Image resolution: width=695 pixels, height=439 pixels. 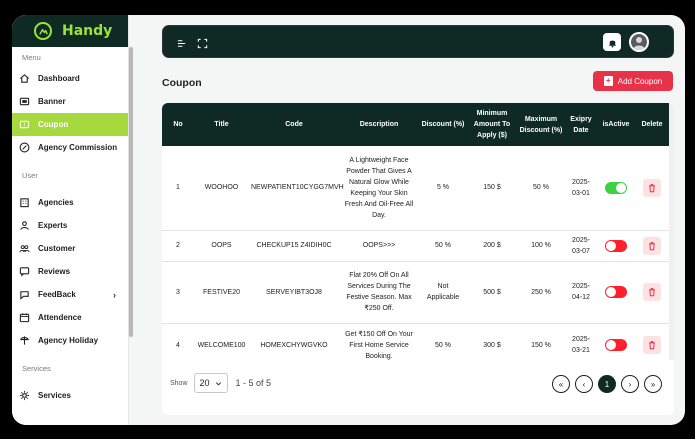 I want to click on cell-discount: 5 %, so click(x=443, y=188).